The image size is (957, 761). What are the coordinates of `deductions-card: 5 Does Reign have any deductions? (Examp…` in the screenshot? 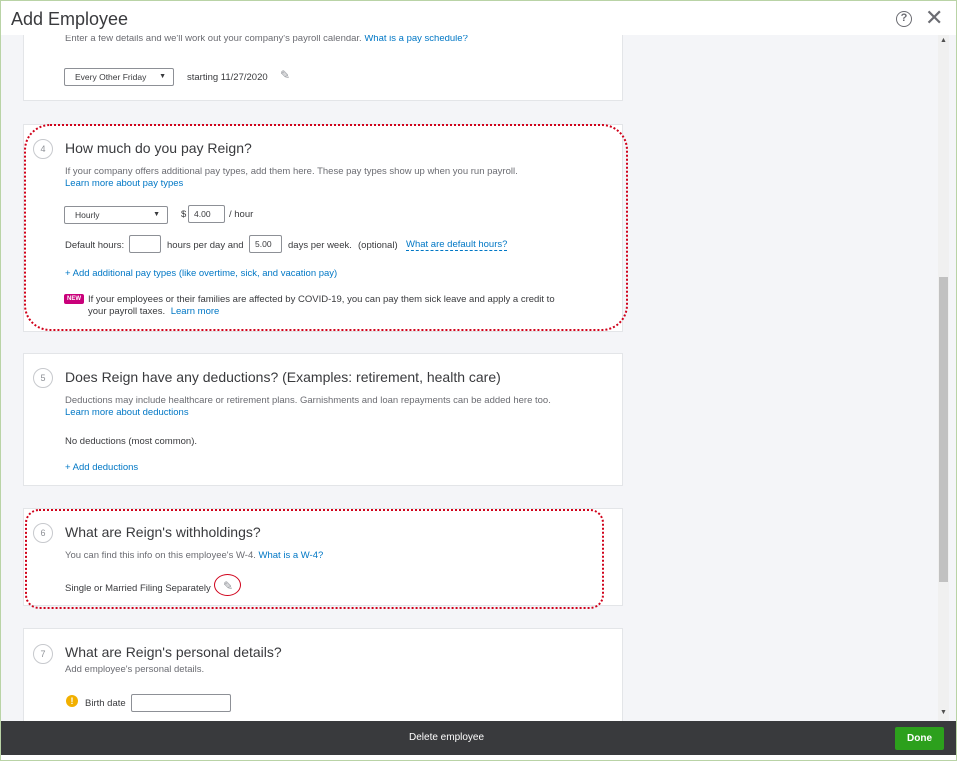 It's located at (323, 419).